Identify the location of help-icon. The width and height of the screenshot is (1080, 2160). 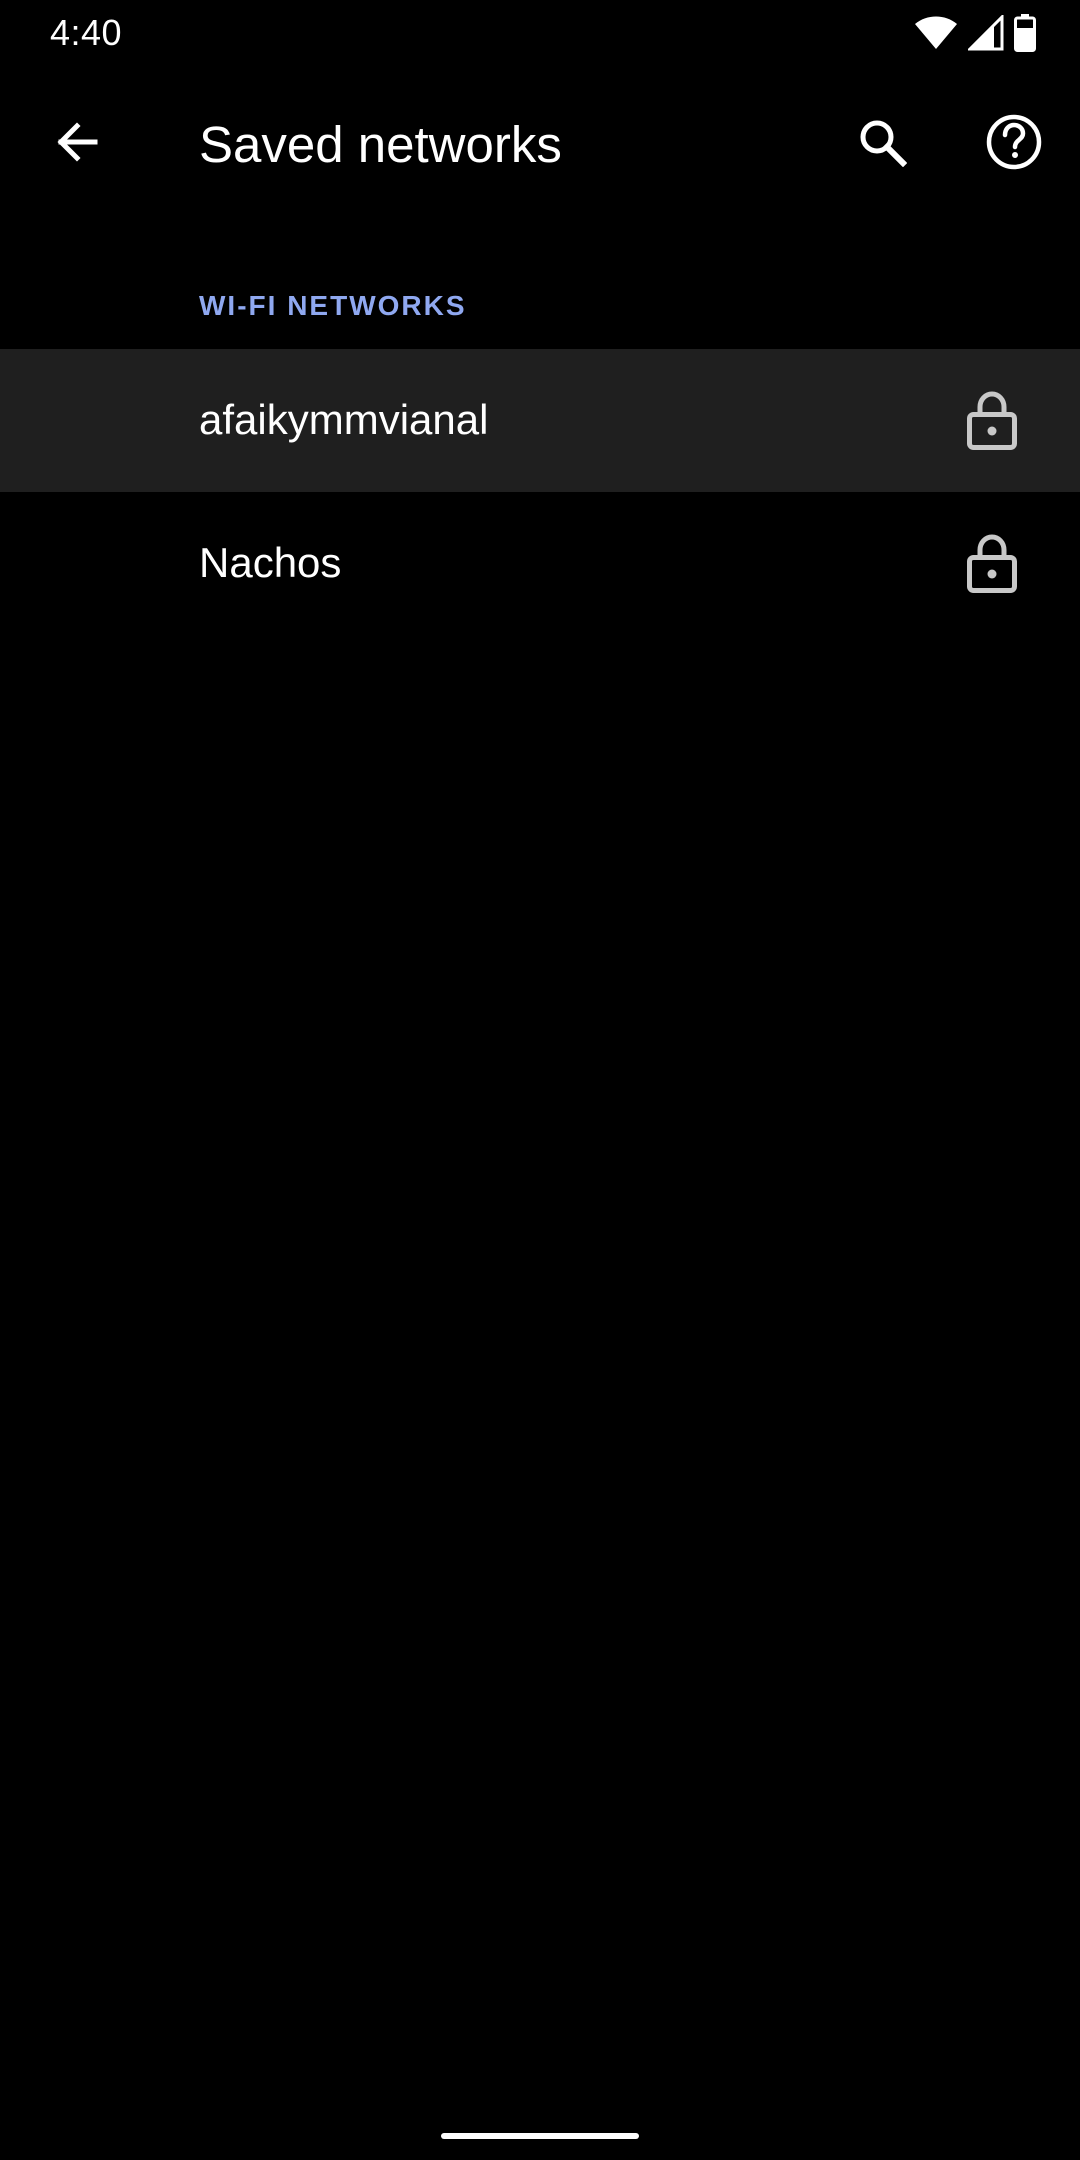
(1014, 144).